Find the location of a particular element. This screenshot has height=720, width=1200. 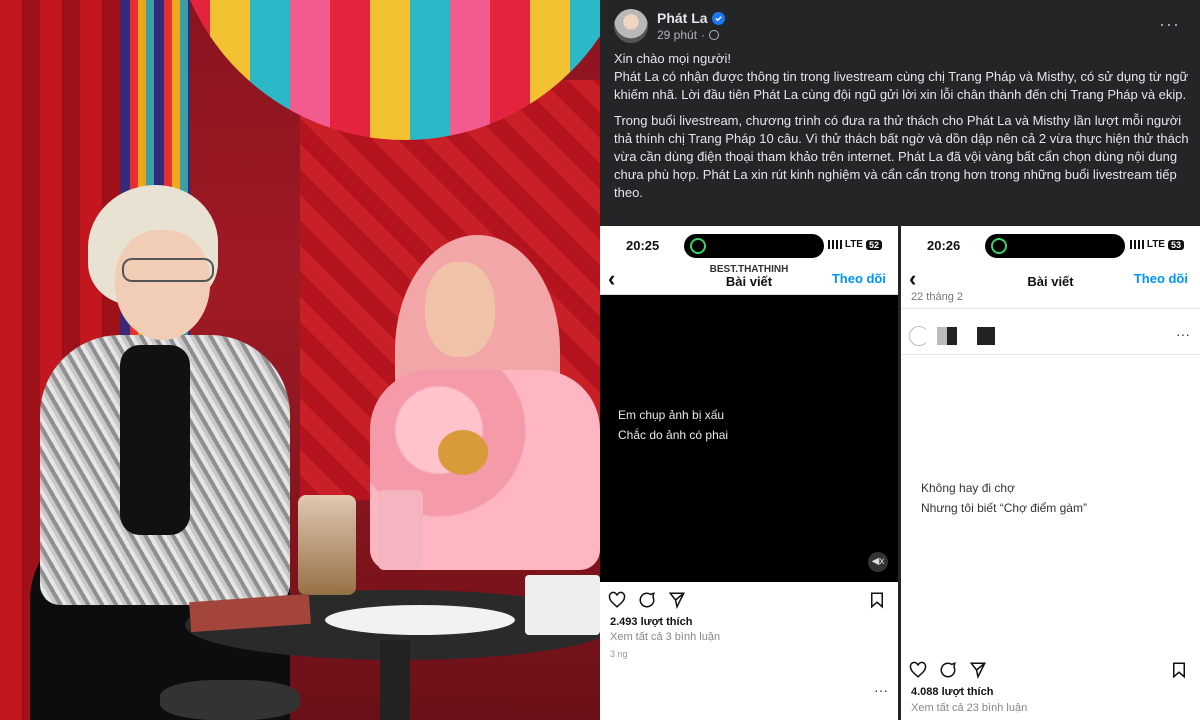

glasses is located at coordinates (168, 270).